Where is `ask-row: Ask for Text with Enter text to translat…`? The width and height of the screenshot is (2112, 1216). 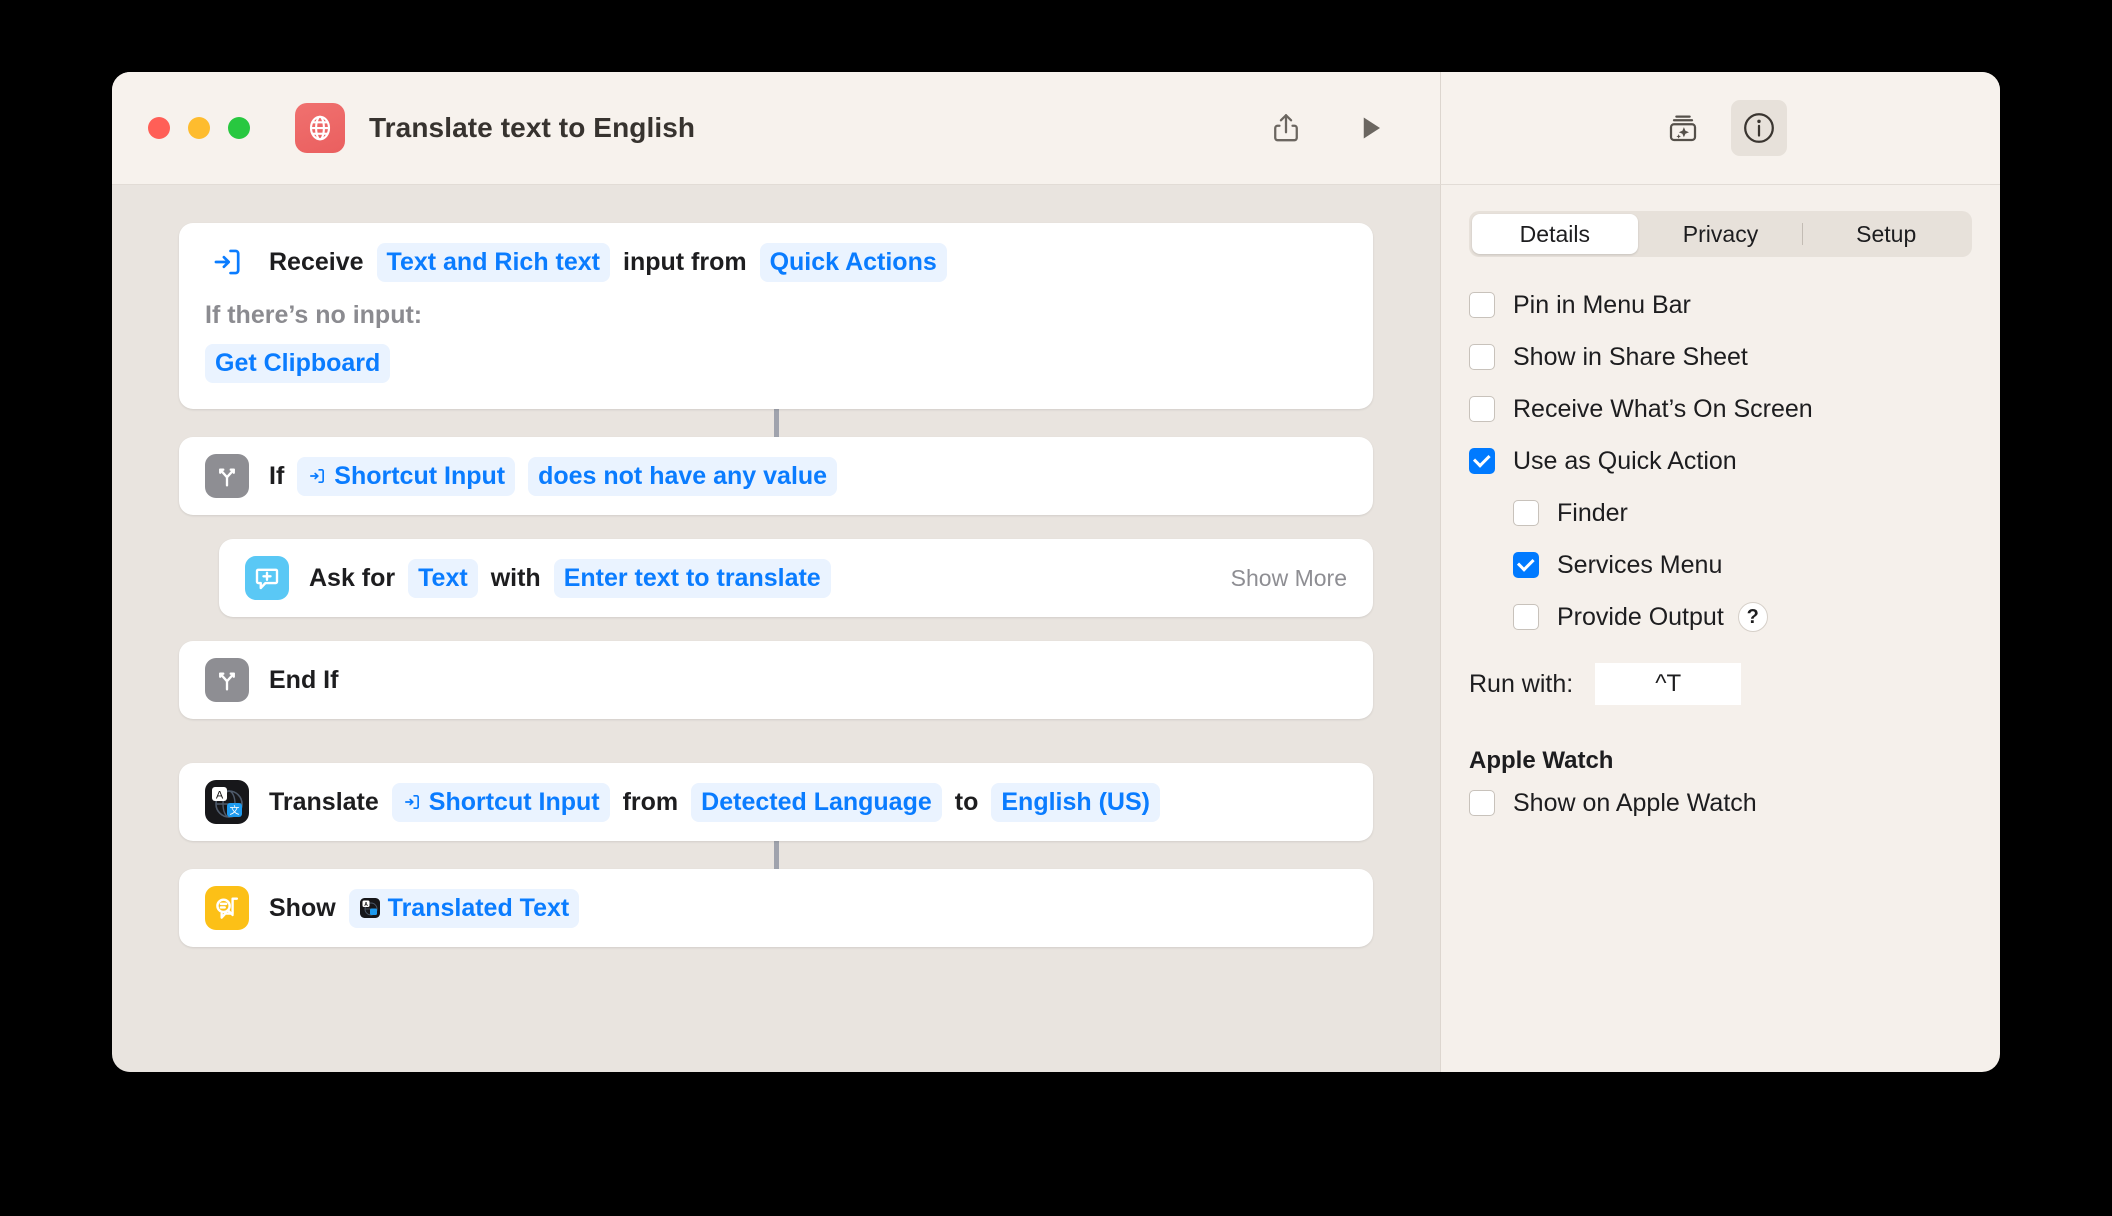
ask-row: Ask for Text with Enter text to translat… is located at coordinates (796, 578).